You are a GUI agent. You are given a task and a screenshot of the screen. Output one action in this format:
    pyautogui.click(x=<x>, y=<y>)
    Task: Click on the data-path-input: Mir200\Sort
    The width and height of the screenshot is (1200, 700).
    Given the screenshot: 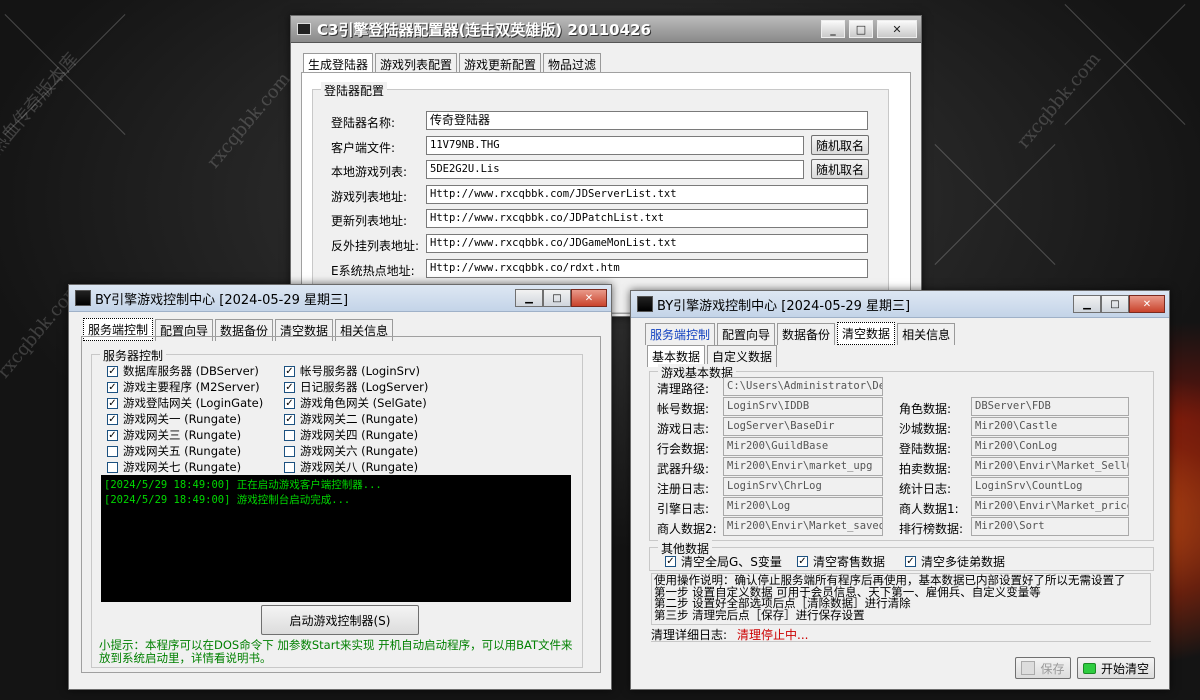 What is the action you would take?
    pyautogui.click(x=1050, y=526)
    